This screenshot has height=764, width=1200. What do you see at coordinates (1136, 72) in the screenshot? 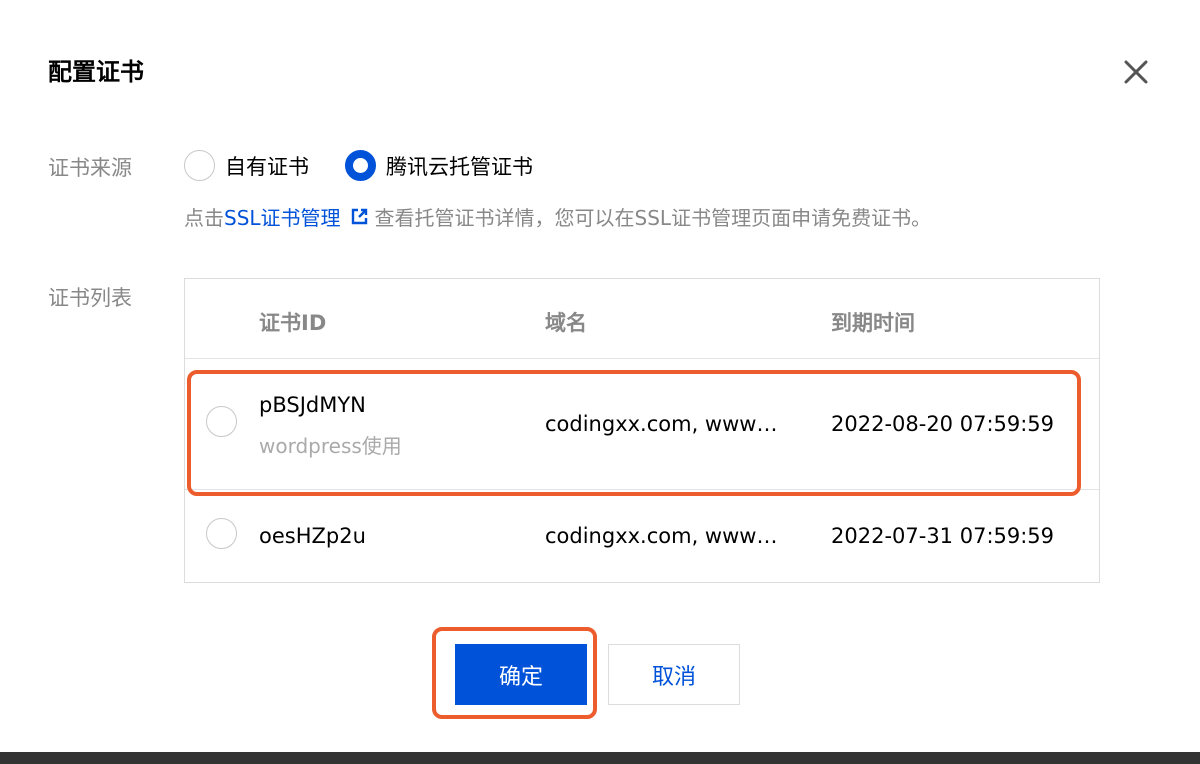
I see `close-icon` at bounding box center [1136, 72].